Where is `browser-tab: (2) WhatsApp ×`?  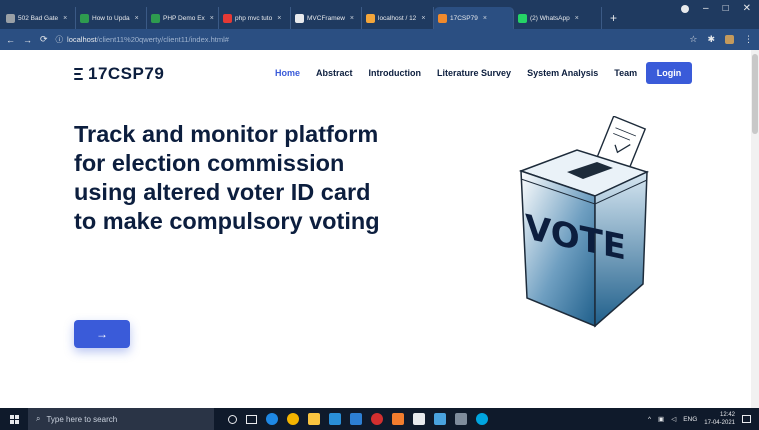
browser-tab: (2) WhatsApp × is located at coordinates (558, 18).